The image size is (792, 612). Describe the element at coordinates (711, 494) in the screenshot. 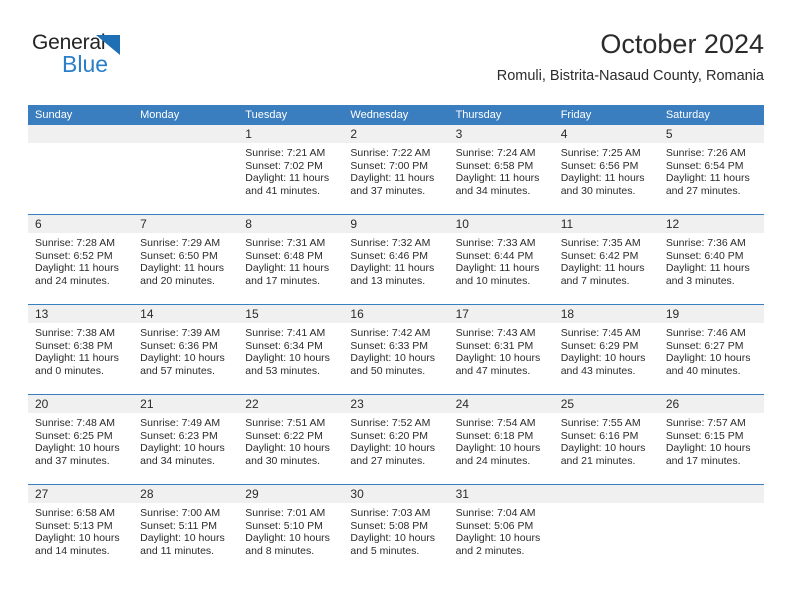

I see `day-number-band` at that location.